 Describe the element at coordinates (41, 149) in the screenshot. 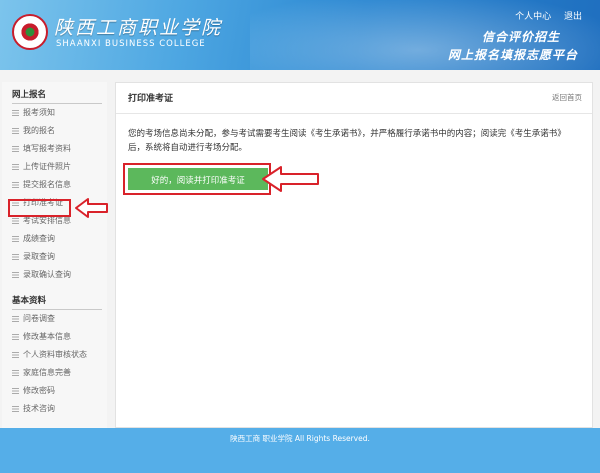

I see `sidebar-item-fill-info: 填写报考资料` at that location.